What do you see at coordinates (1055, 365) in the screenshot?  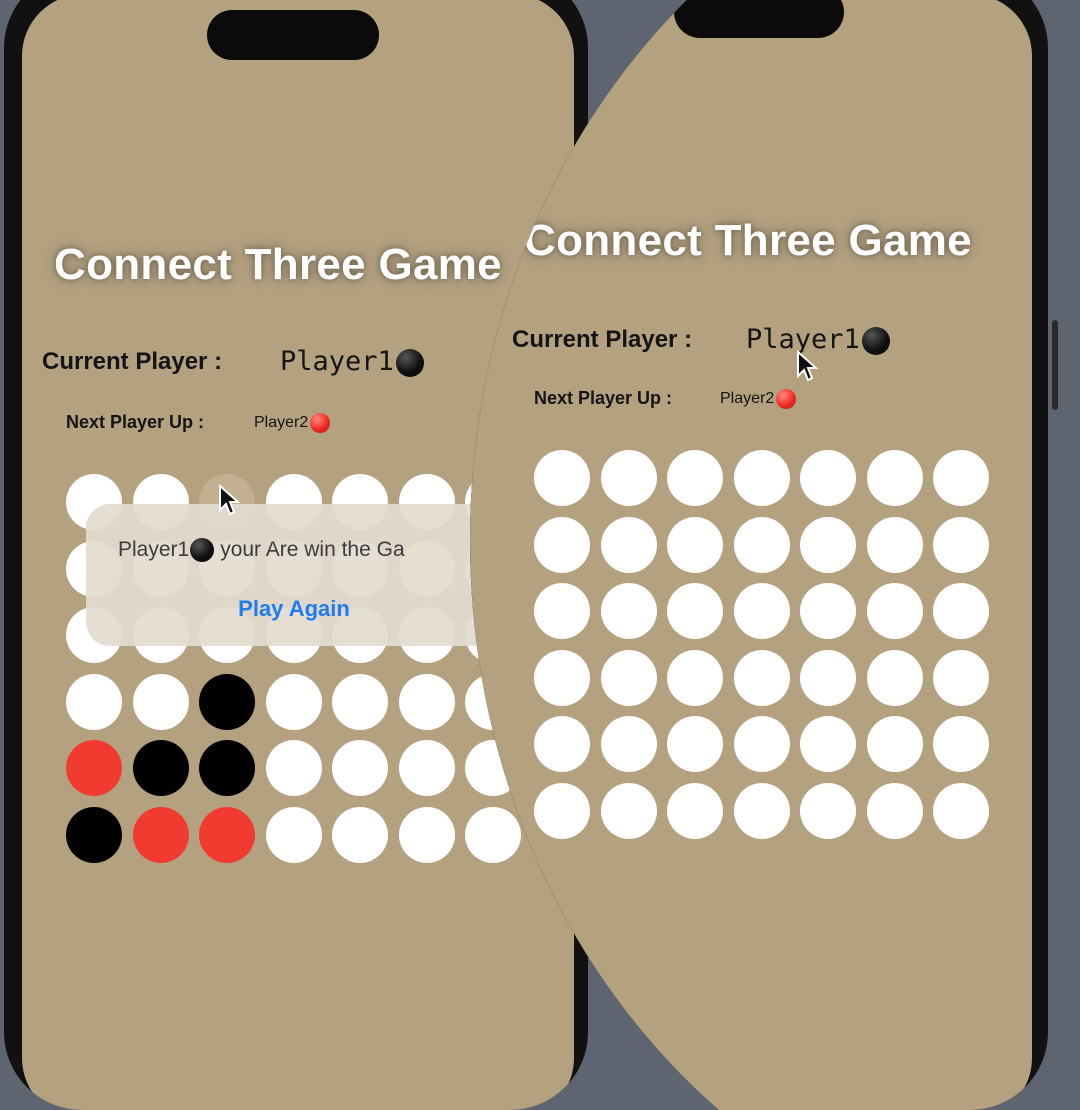 I see `side-button` at bounding box center [1055, 365].